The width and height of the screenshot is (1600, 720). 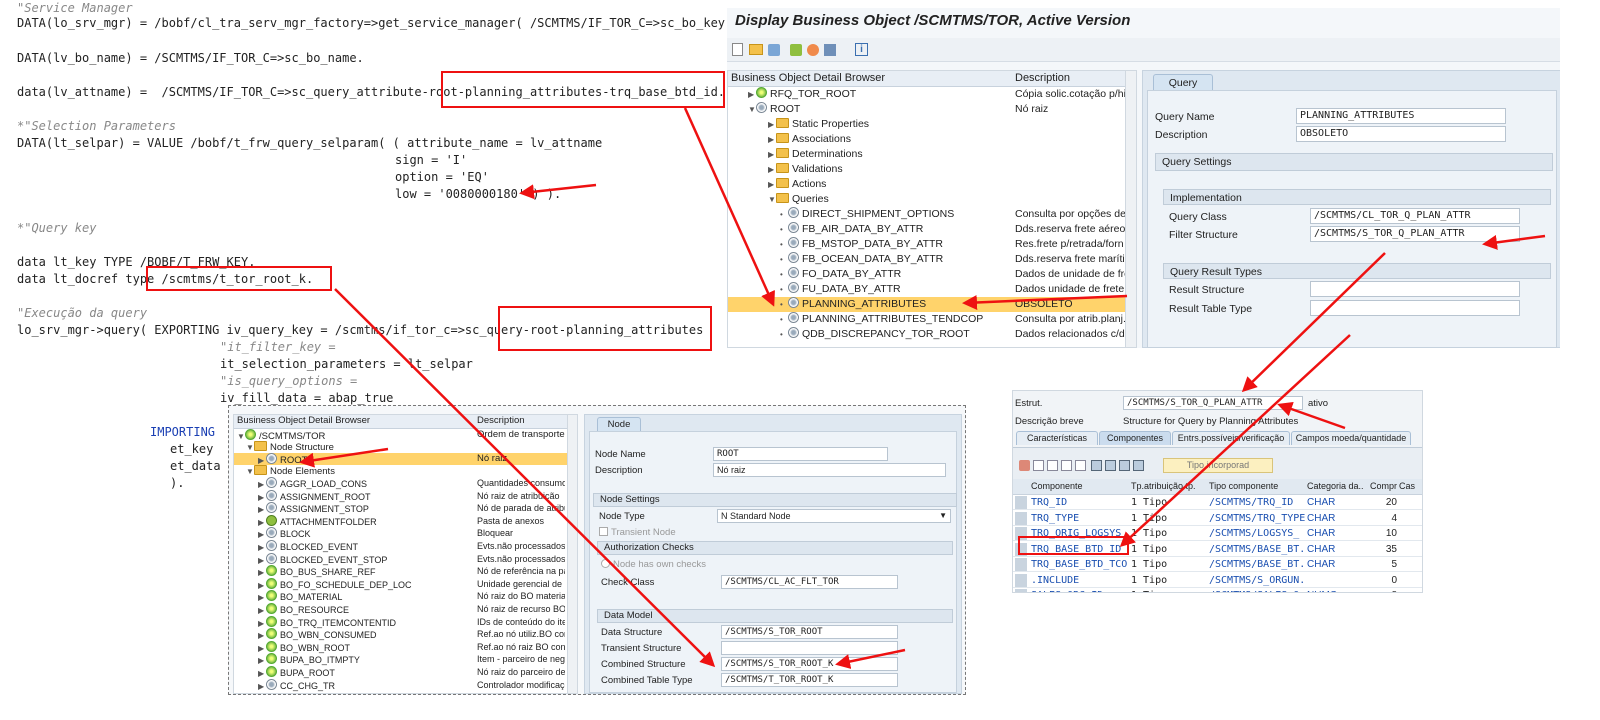 I want to click on grid-row: TRQ_ID 1 Tipo/SCMTMS/TRQ_ID CHAR 20, so click(x=1217, y=502).